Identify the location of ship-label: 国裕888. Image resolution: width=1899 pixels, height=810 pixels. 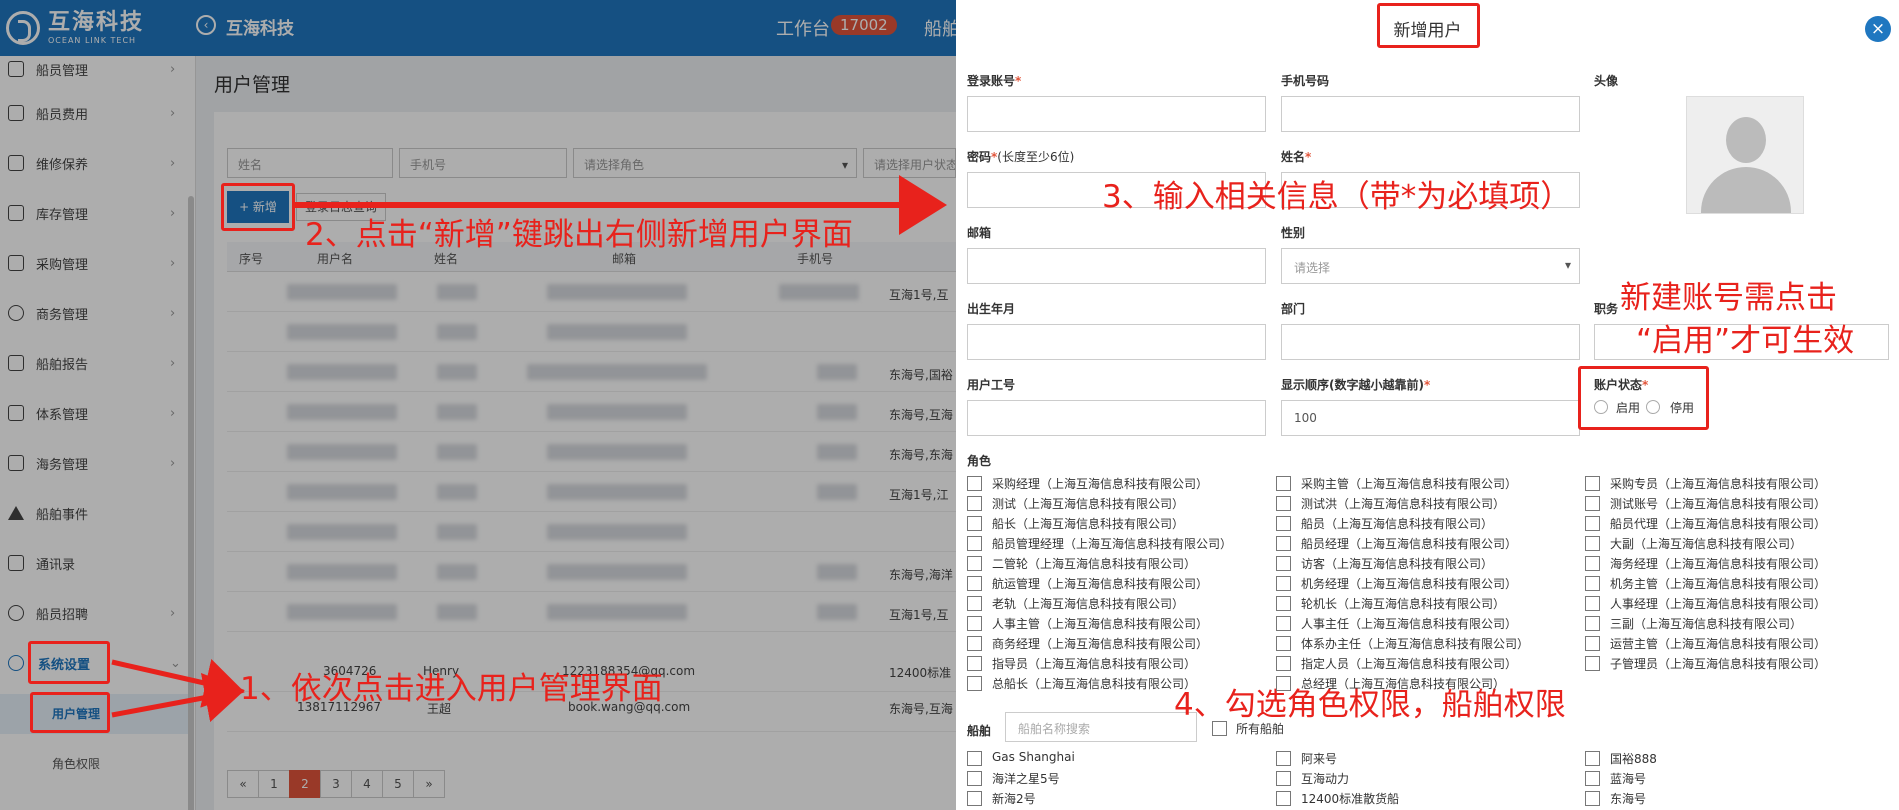
(1633, 758).